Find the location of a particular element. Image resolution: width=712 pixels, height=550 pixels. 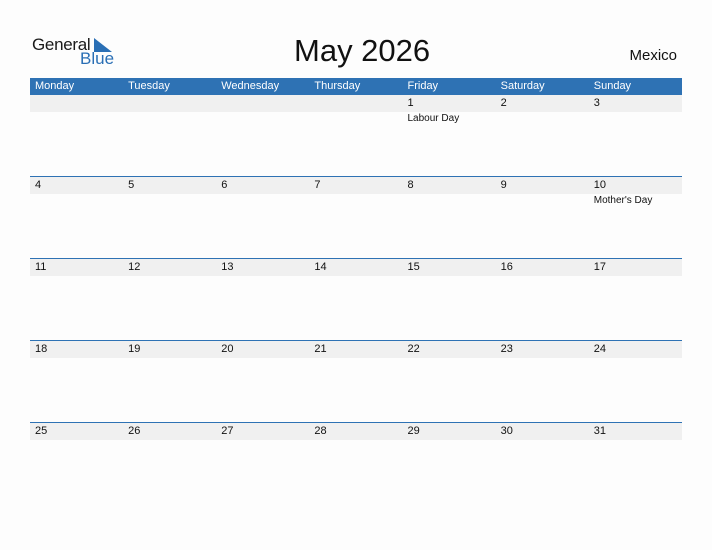

day-cell: 22 is located at coordinates (449, 349).